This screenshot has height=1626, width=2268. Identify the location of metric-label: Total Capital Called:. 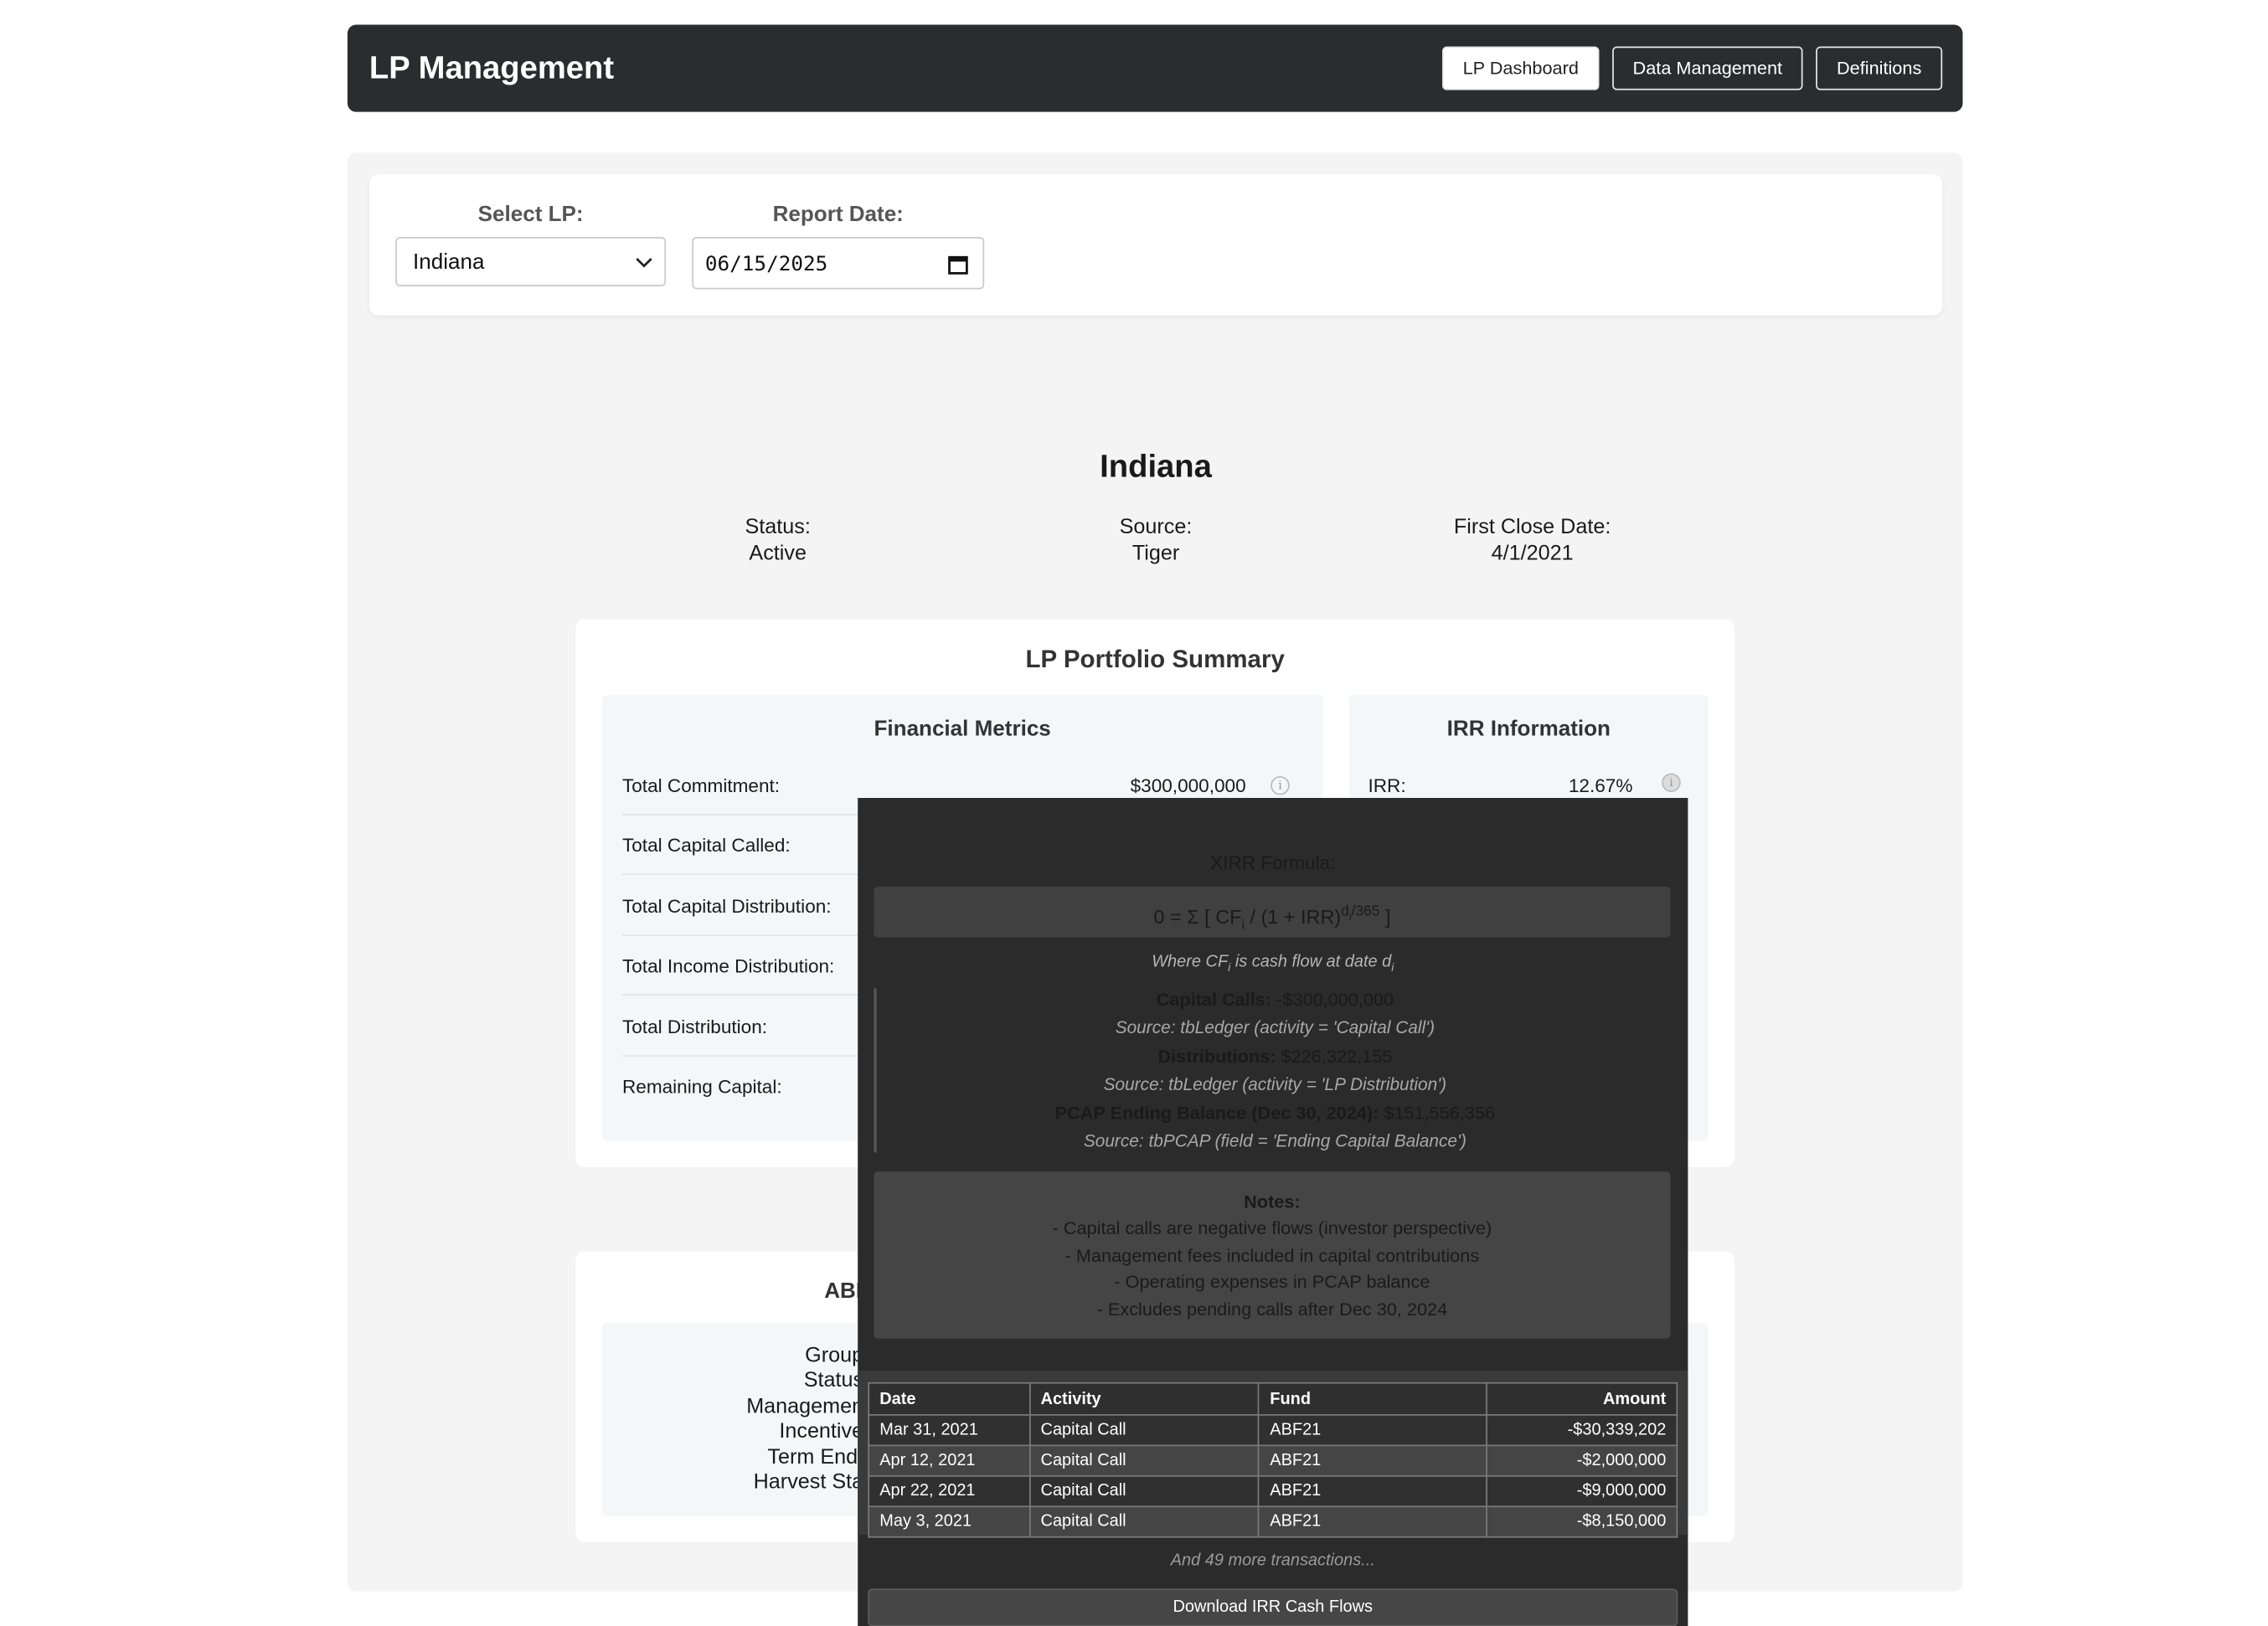
(706, 845).